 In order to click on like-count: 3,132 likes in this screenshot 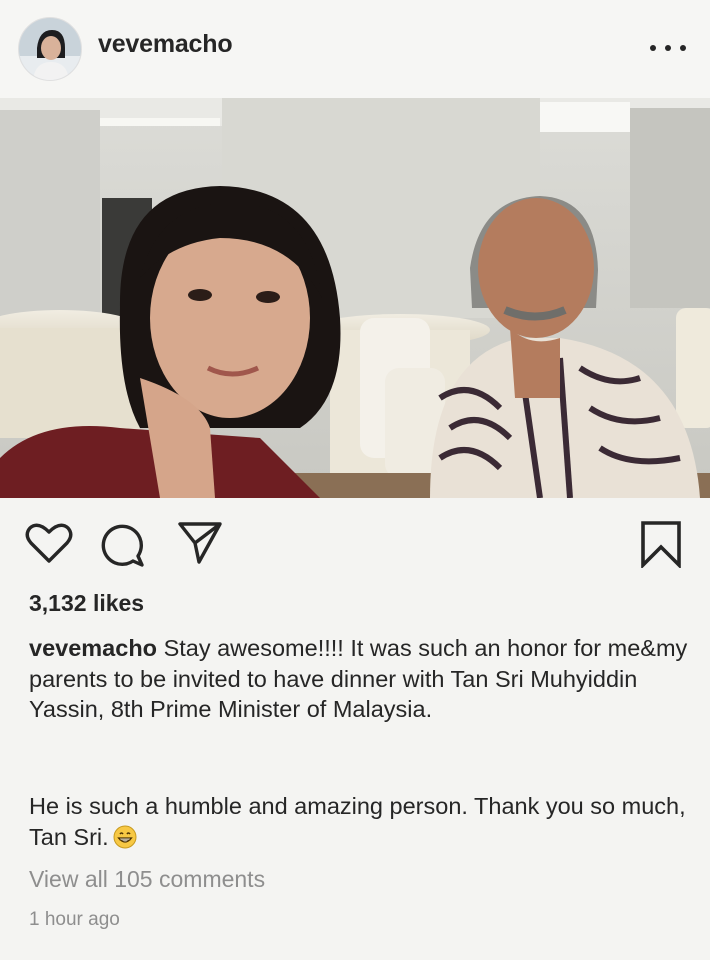, I will do `click(86, 603)`.